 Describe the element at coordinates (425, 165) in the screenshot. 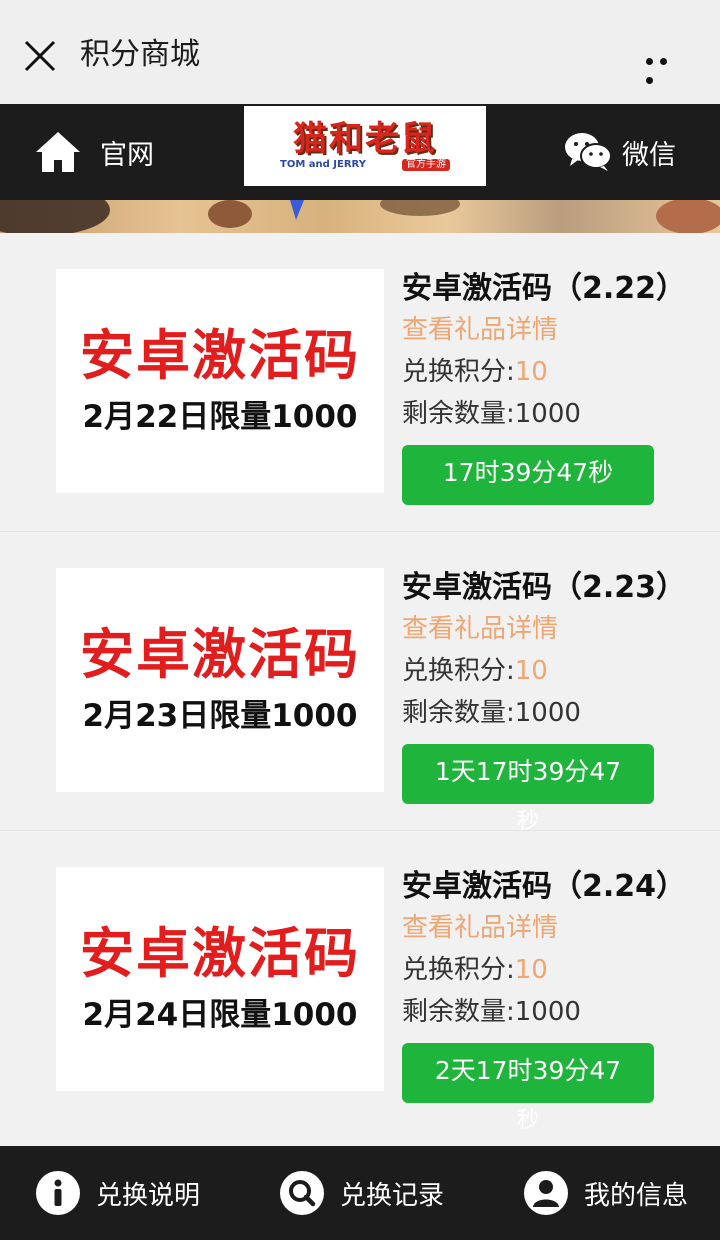

I see `logo-tag: 官方手游` at that location.